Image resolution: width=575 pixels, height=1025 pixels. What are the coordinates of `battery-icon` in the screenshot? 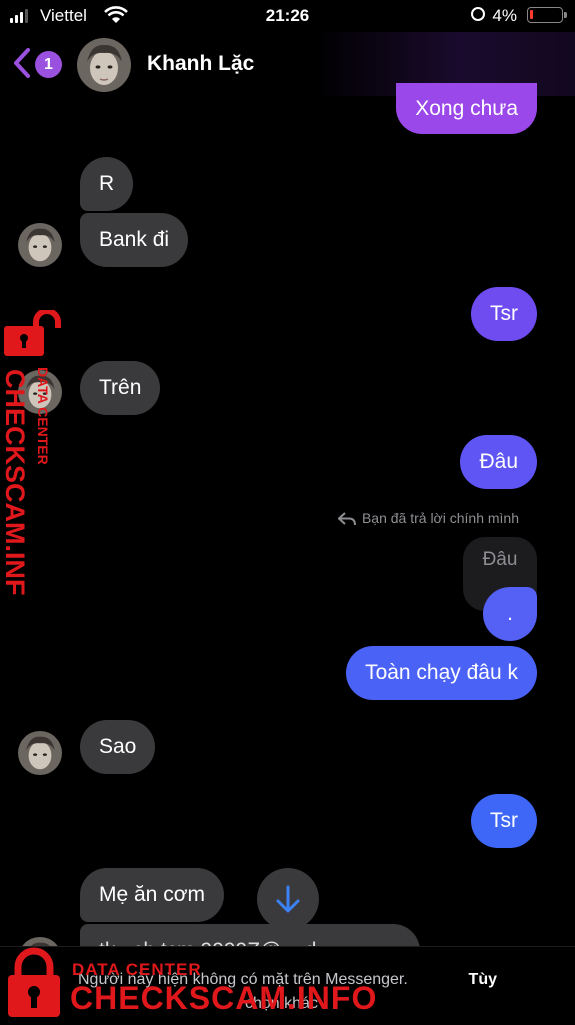 It's located at (547, 15).